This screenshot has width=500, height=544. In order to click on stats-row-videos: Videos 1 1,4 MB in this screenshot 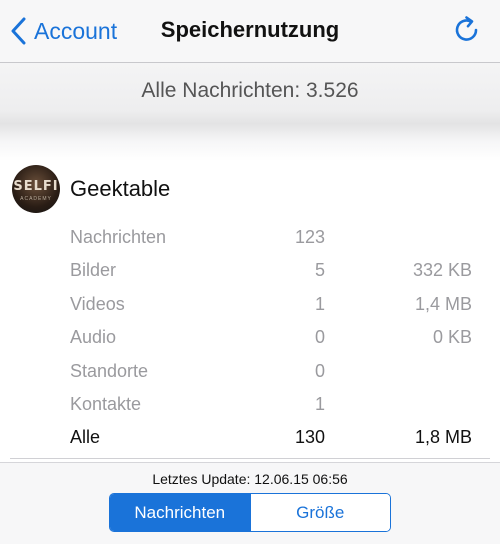, I will do `click(250, 304)`.